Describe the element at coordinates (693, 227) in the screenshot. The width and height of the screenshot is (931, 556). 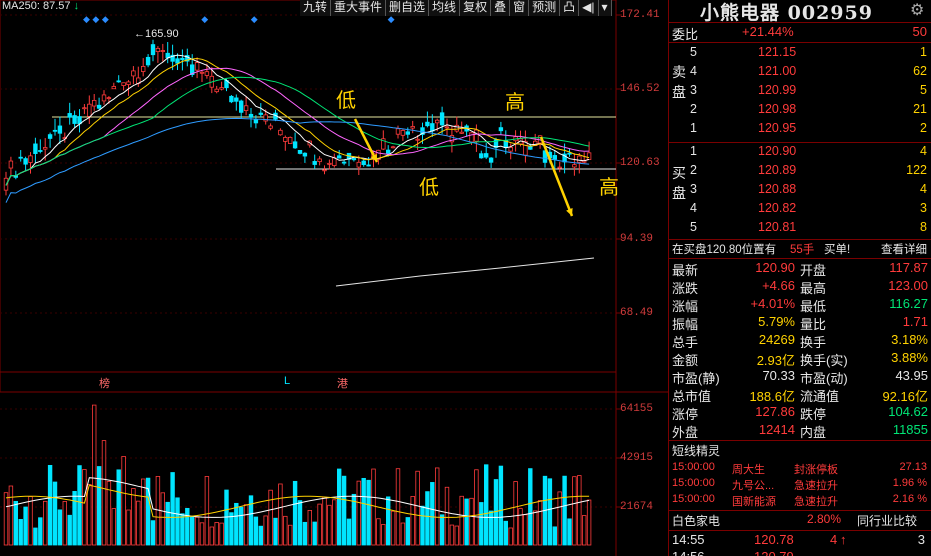
I see `level-number: 5` at that location.